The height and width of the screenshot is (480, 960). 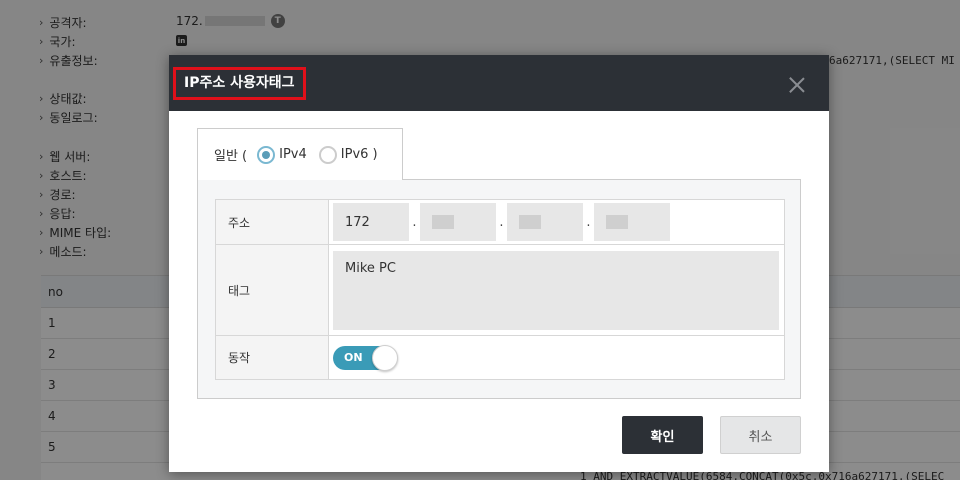 I want to click on radio-unchecked-icon, so click(x=327, y=154).